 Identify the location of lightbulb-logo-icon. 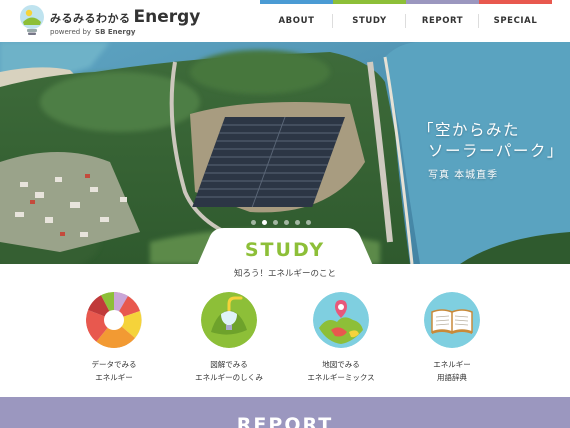
(32, 20).